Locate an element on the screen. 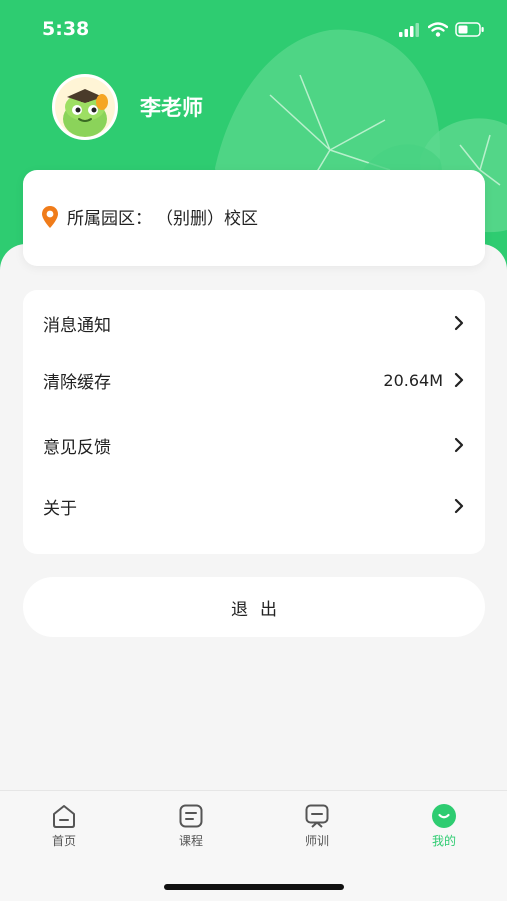 This screenshot has width=507, height=901. mascot-avatar-icon is located at coordinates (85, 107).